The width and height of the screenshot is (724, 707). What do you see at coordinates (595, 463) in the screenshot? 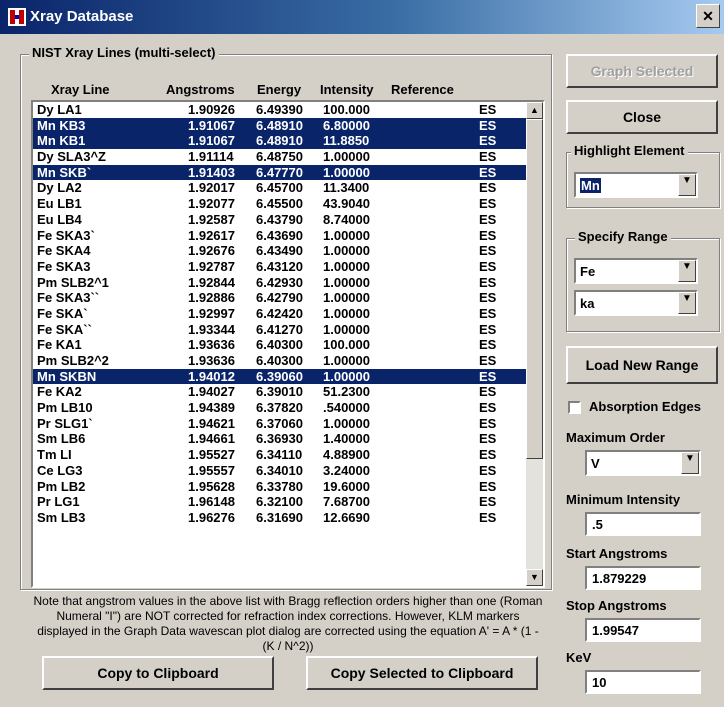
I see `maximum-order-value: V` at bounding box center [595, 463].